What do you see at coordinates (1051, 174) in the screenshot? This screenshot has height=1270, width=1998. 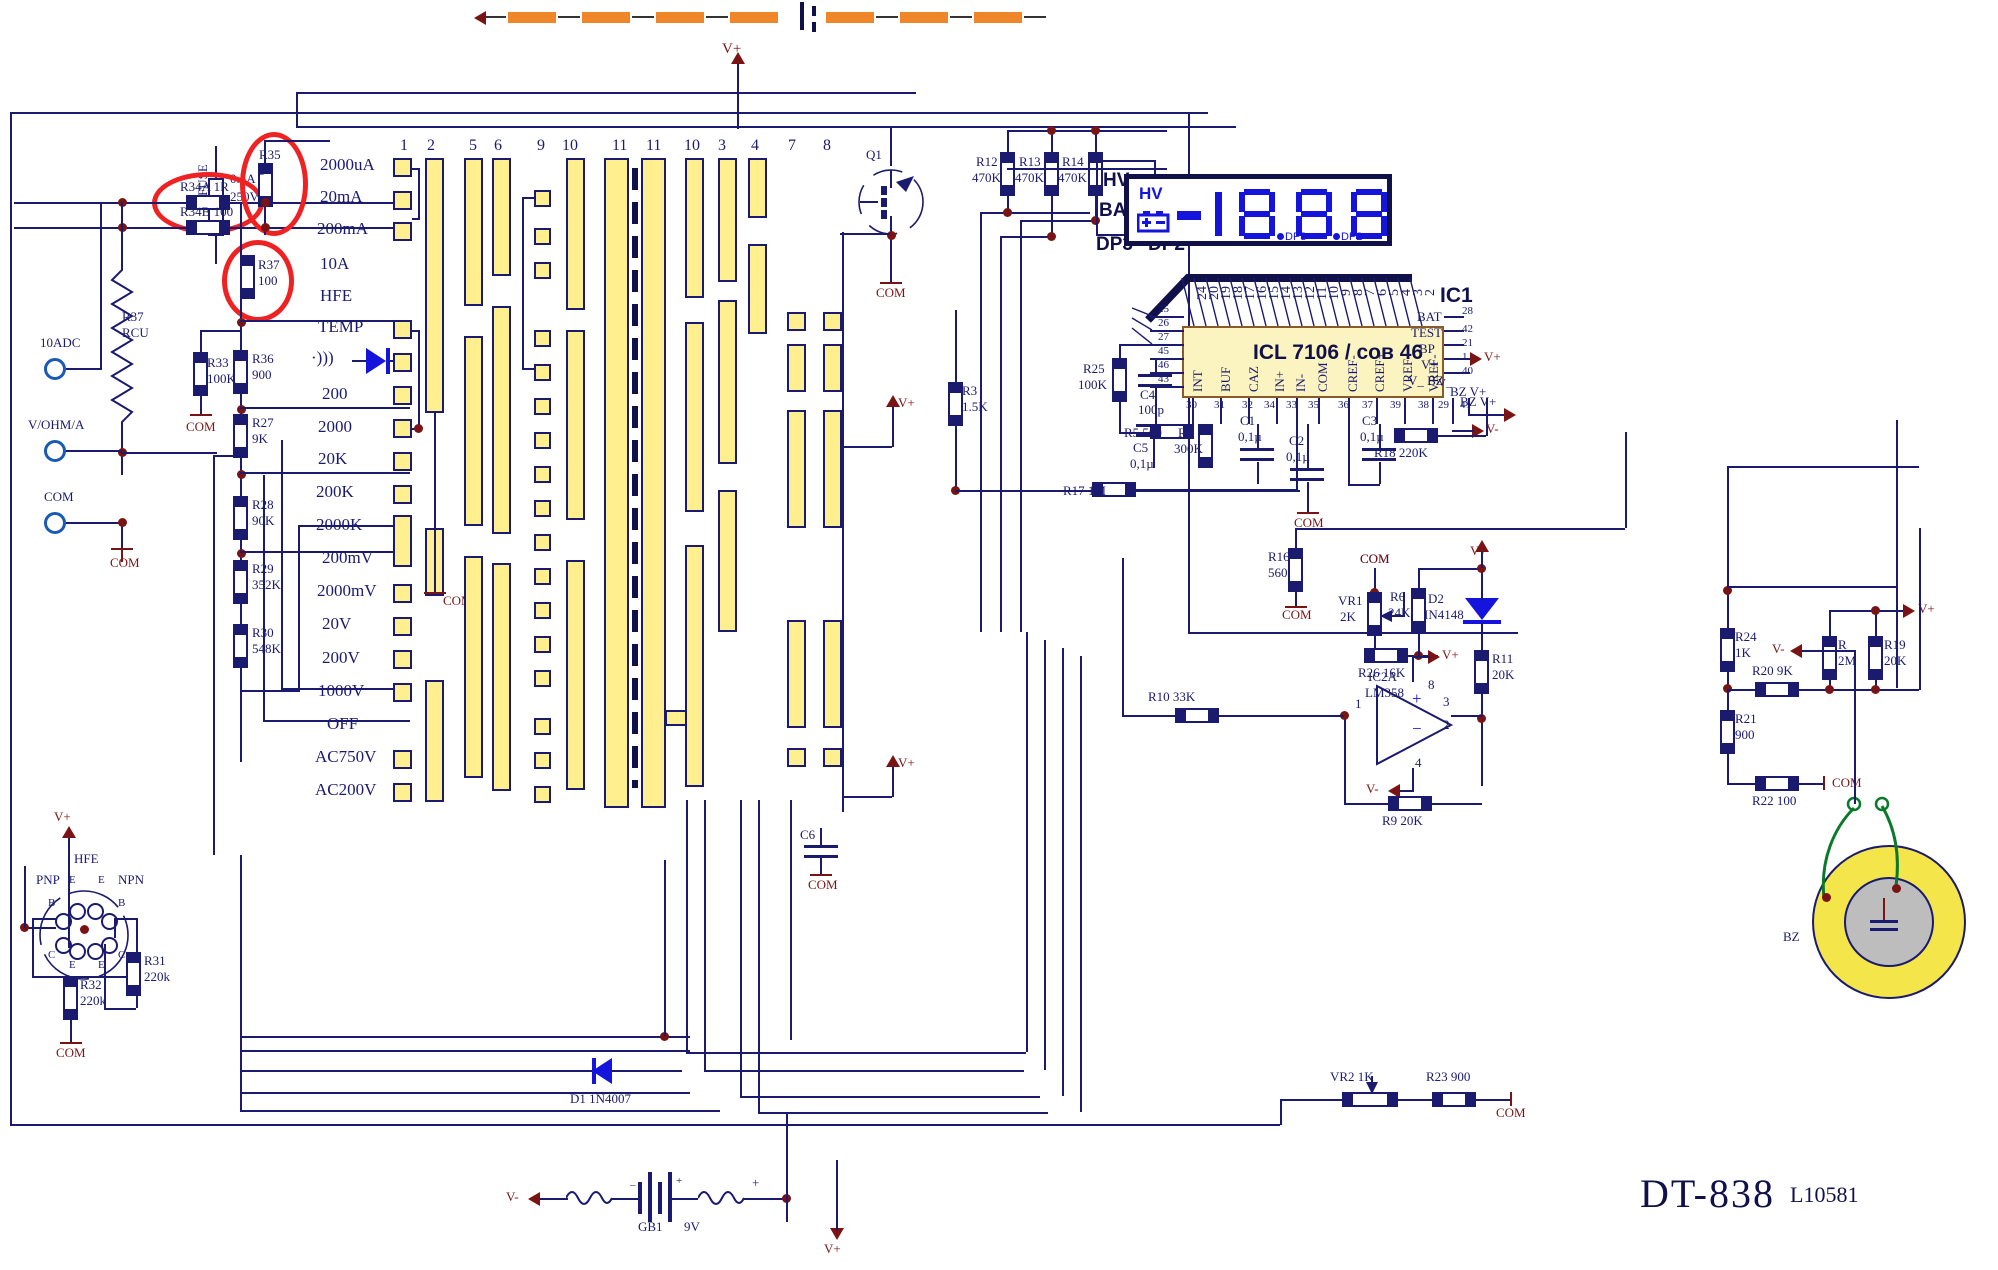 I see `resistor-r13` at bounding box center [1051, 174].